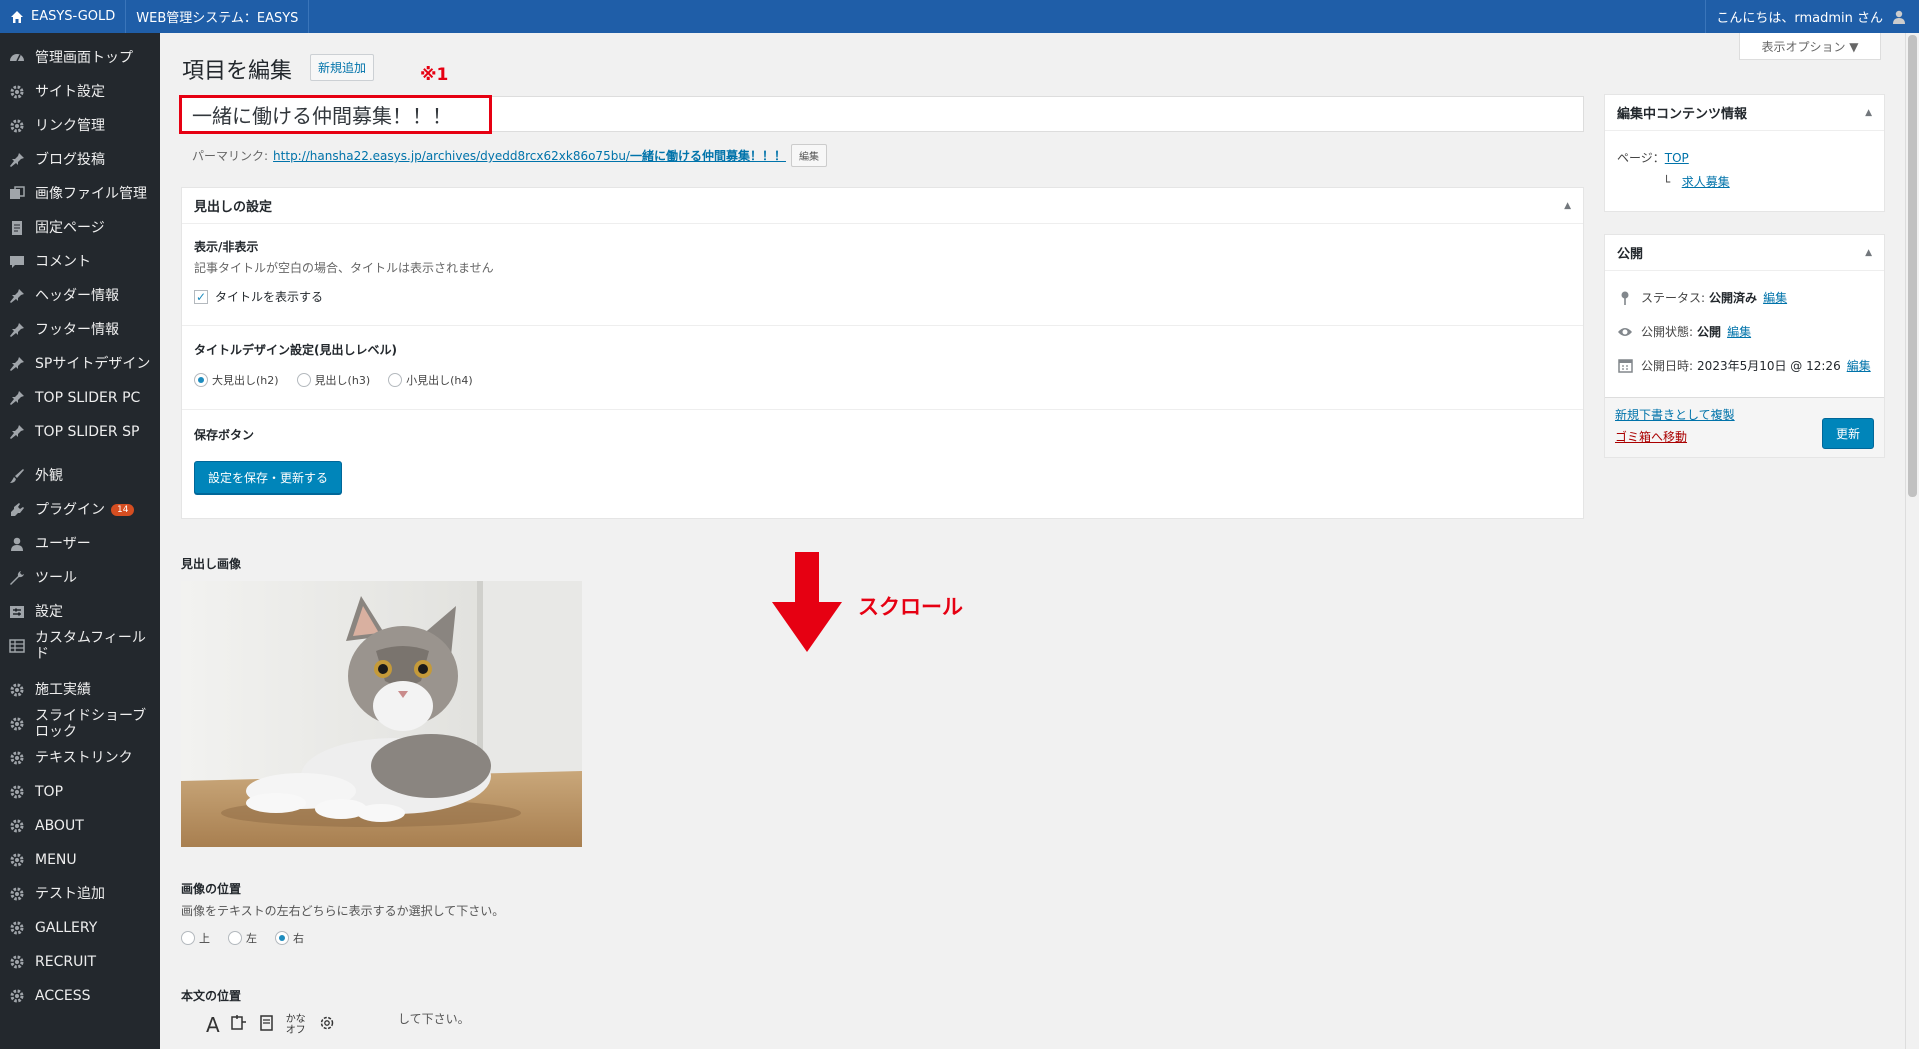 This screenshot has height=1049, width=1919. Describe the element at coordinates (63, 690) in the screenshot. I see `sidebar-item-label: 施工実績` at that location.